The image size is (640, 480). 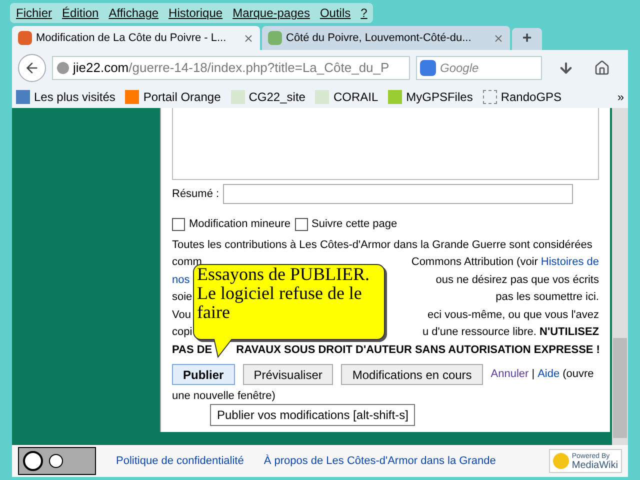 I want to click on form-button: Modifications en cours, so click(x=412, y=374).